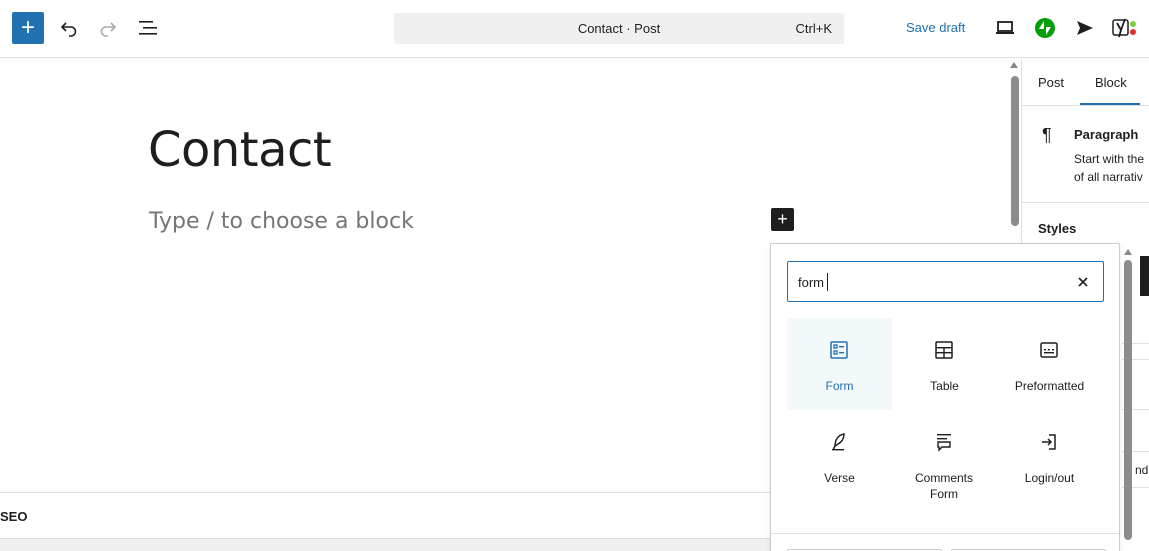 This screenshot has height=551, width=1149. I want to click on paragraph-icon: ¶, so click(1047, 135).